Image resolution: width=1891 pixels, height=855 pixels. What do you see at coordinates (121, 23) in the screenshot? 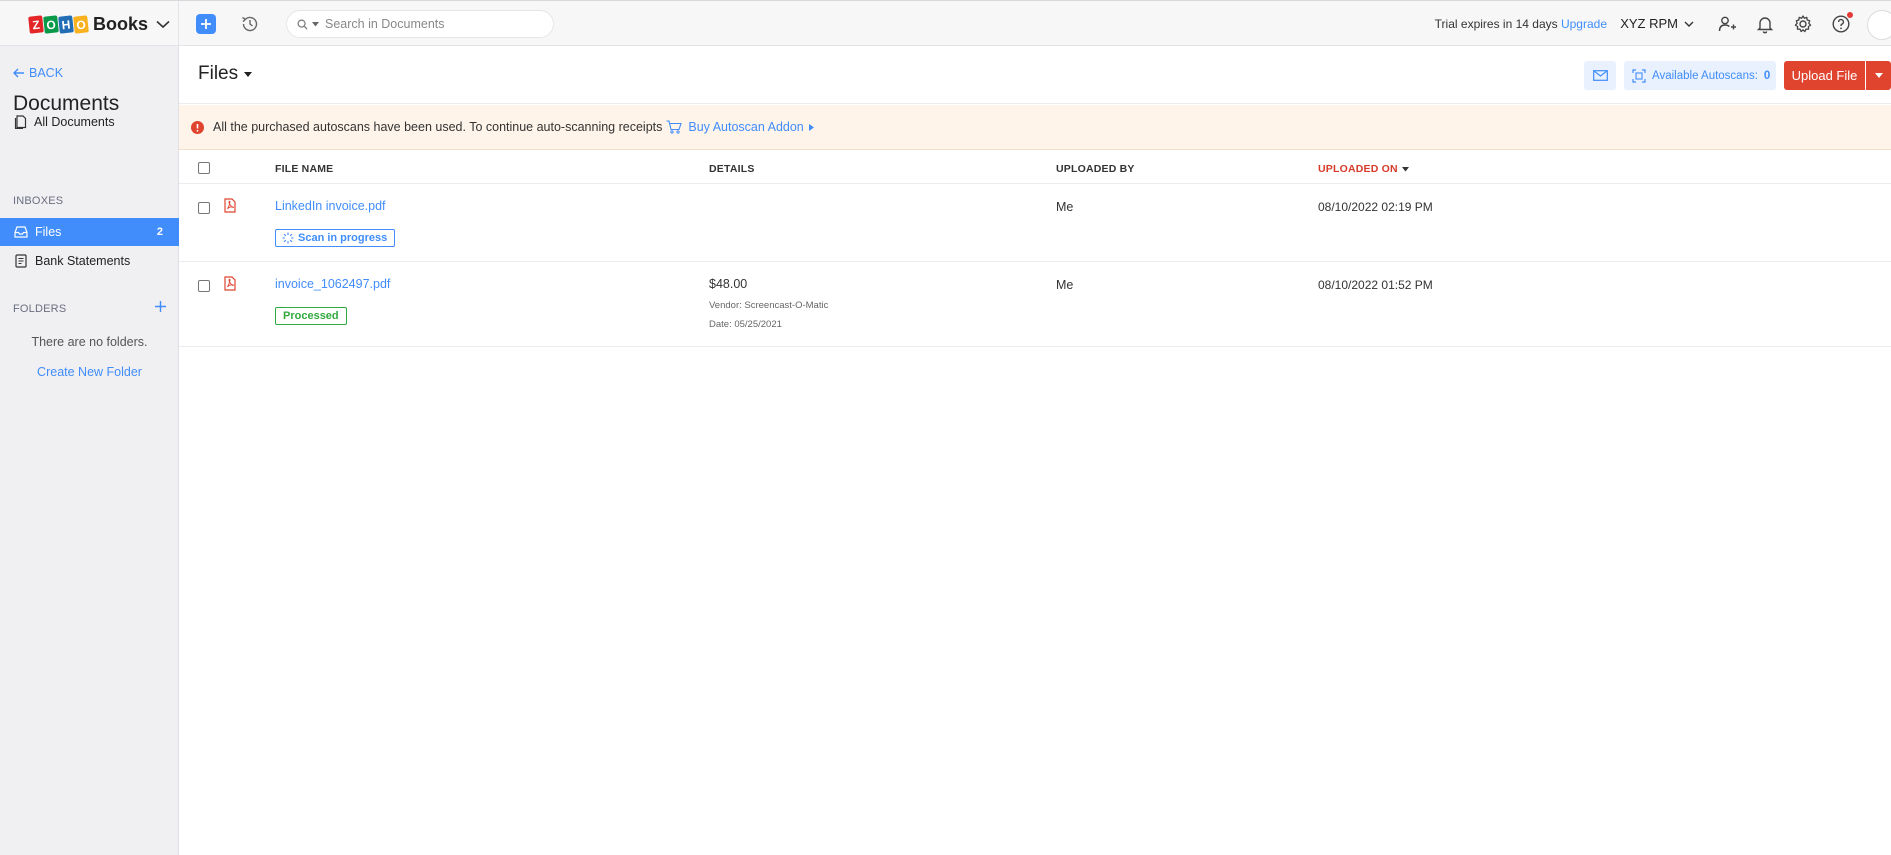
I see `brand-name: Books` at bounding box center [121, 23].